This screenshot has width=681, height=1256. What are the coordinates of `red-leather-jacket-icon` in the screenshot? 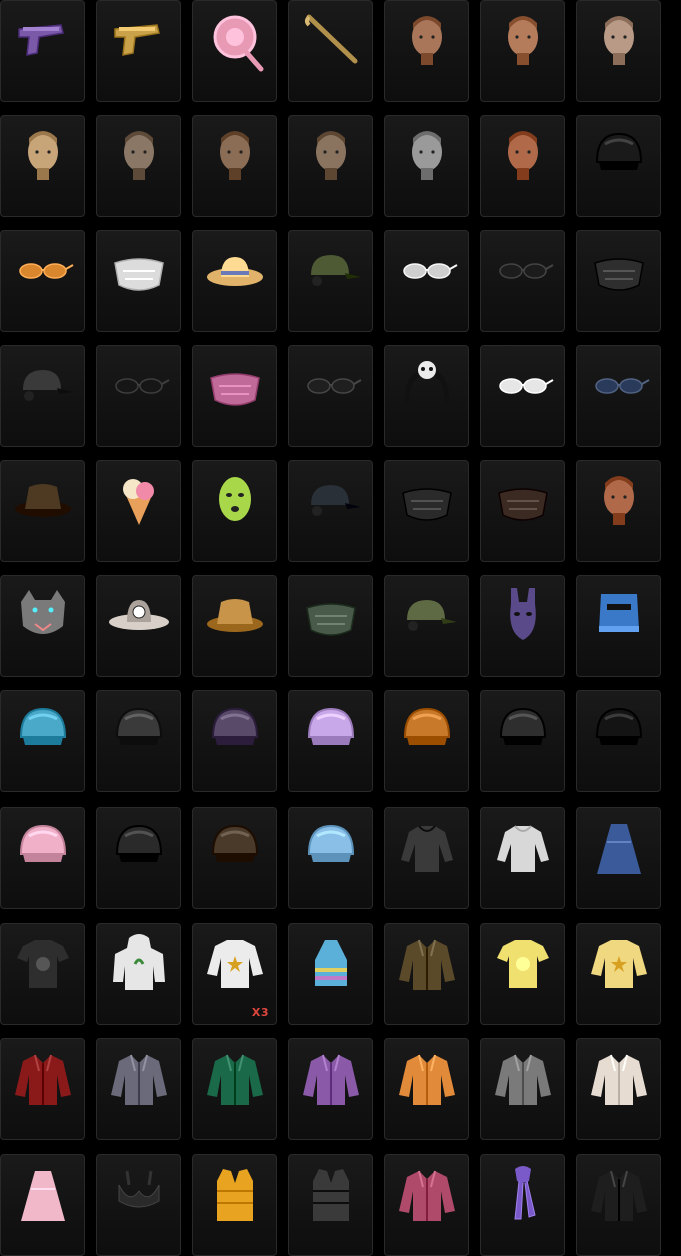 It's located at (43, 1079).